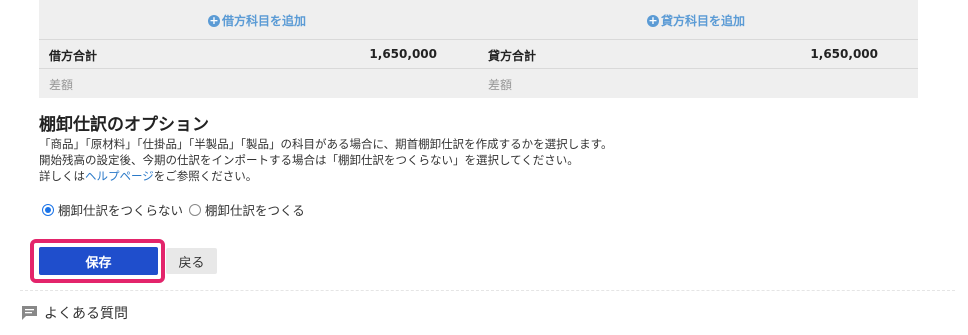  What do you see at coordinates (478, 20) in the screenshot?
I see `add-account-row: + 借方科目を追加 + 貸方科目を追加` at bounding box center [478, 20].